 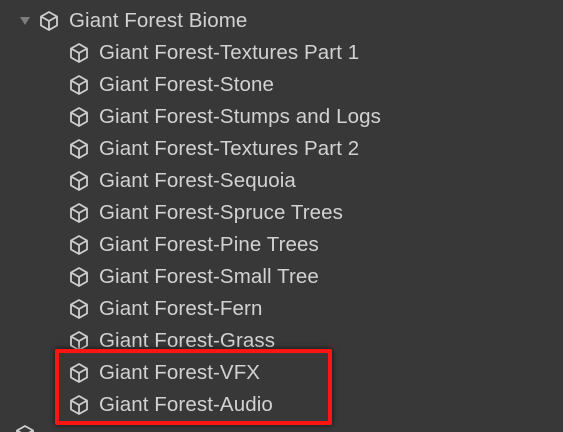 I want to click on partial-row-bottom, so click(x=28, y=428).